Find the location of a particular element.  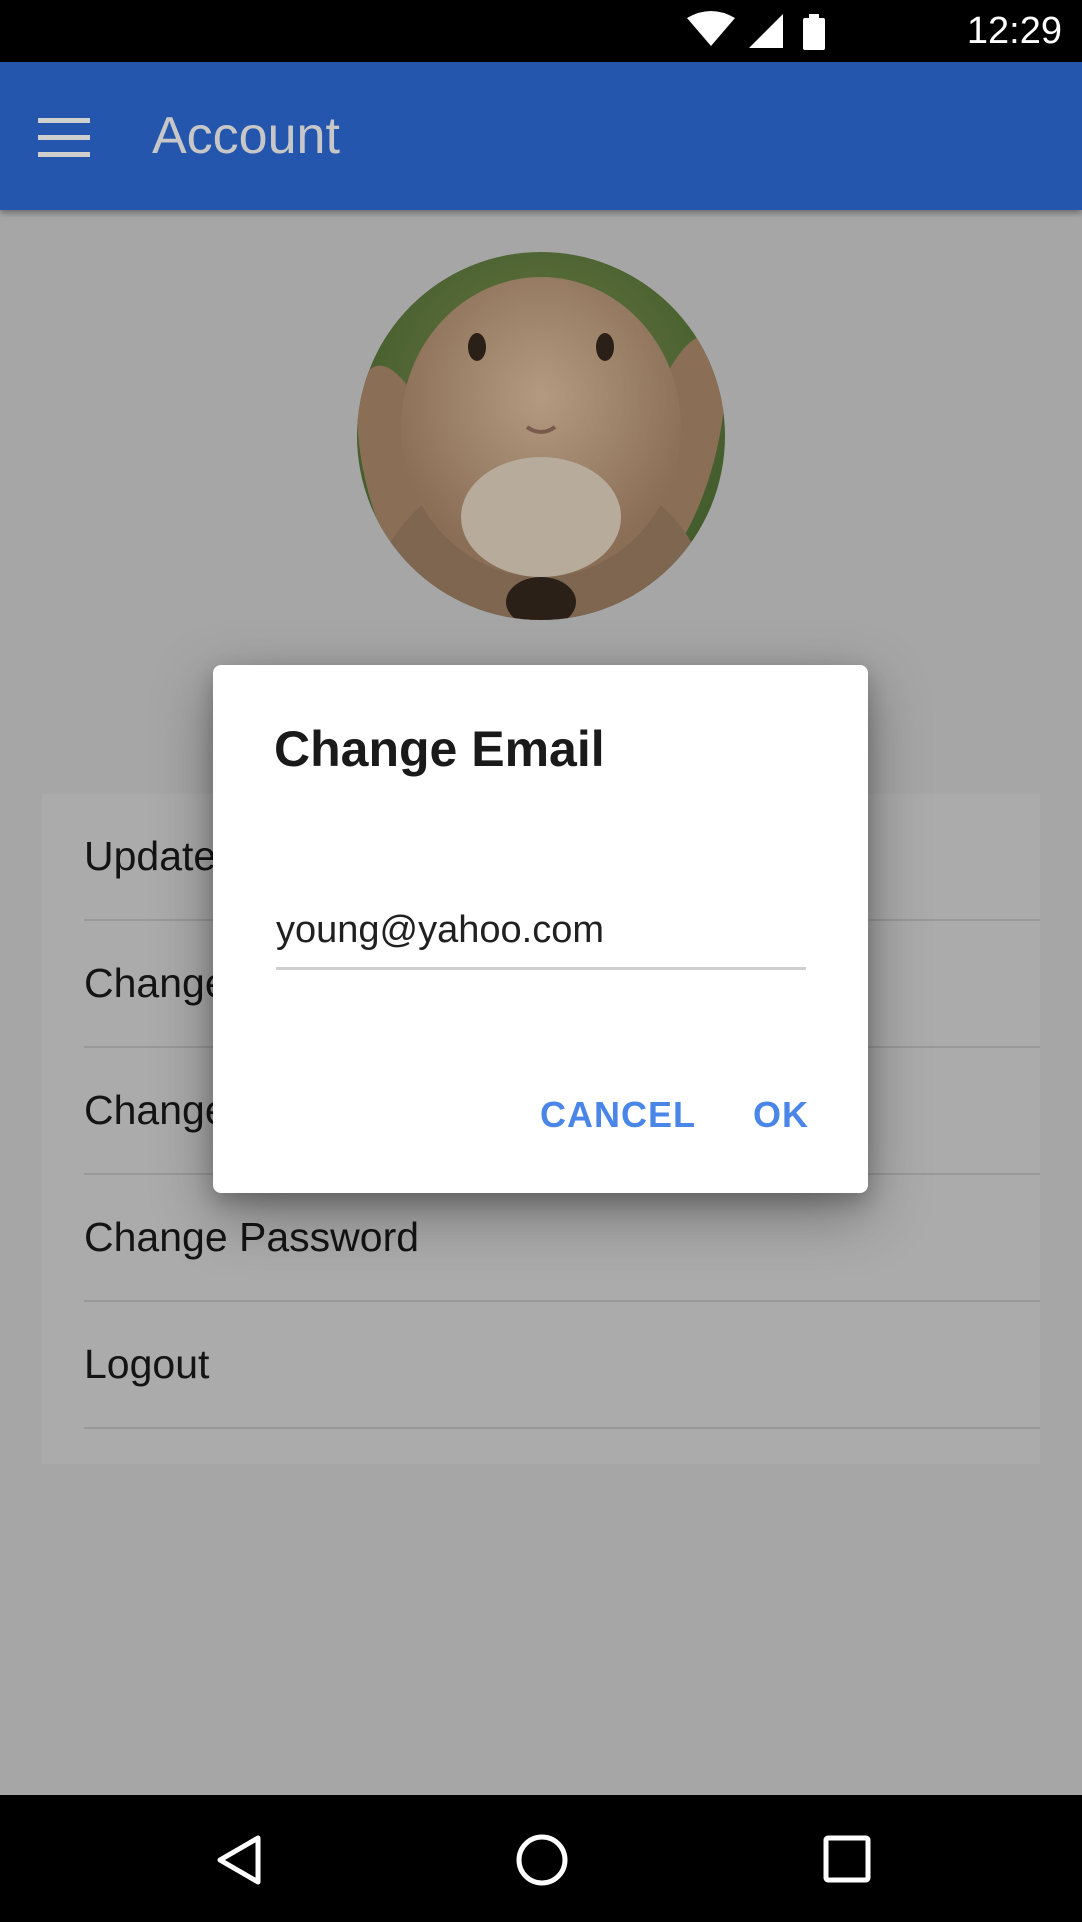

menu-icon is located at coordinates (65, 138).